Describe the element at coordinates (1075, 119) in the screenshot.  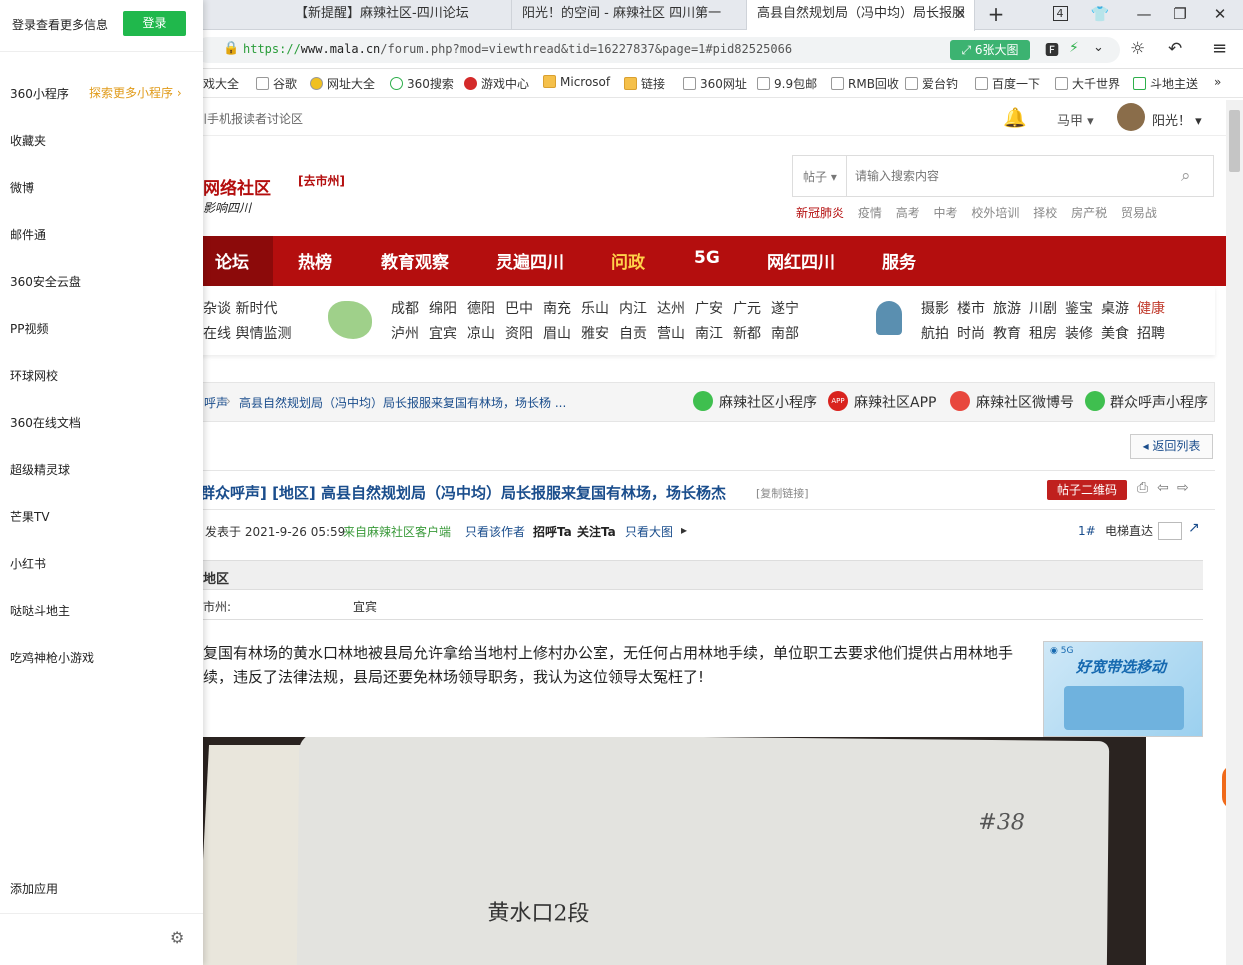
I see `user-menu-1: 马甲 ▾` at that location.